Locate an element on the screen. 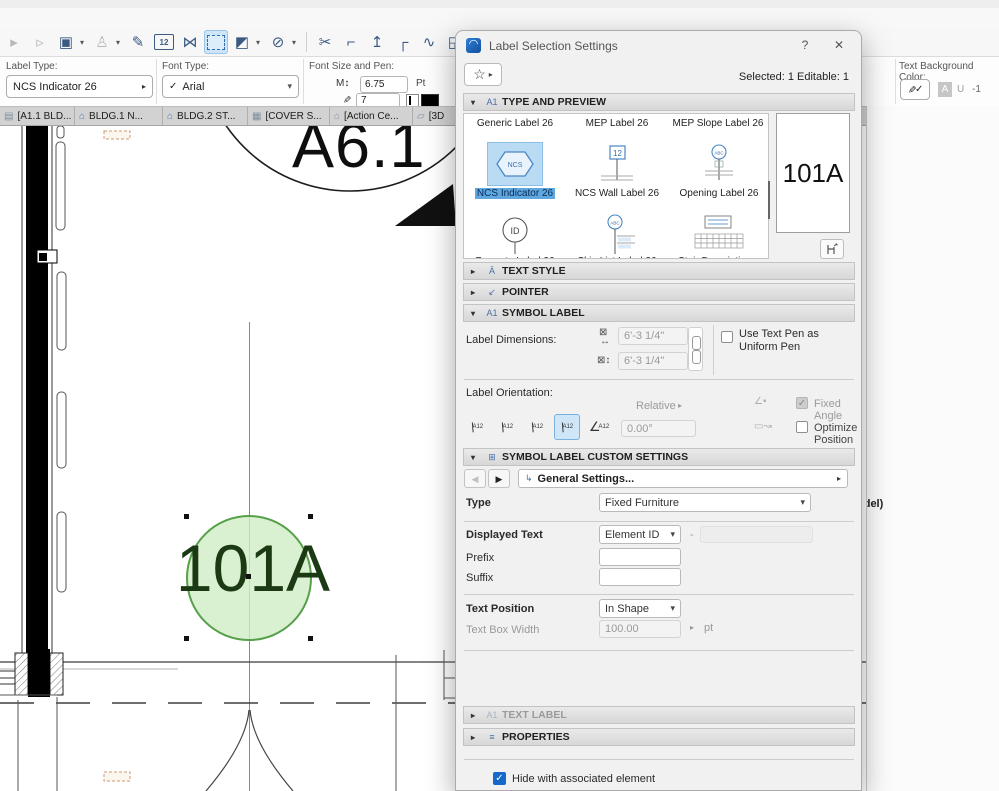 This screenshot has height=791, width=999. text-position-select: In Shape ▾ is located at coordinates (640, 608).